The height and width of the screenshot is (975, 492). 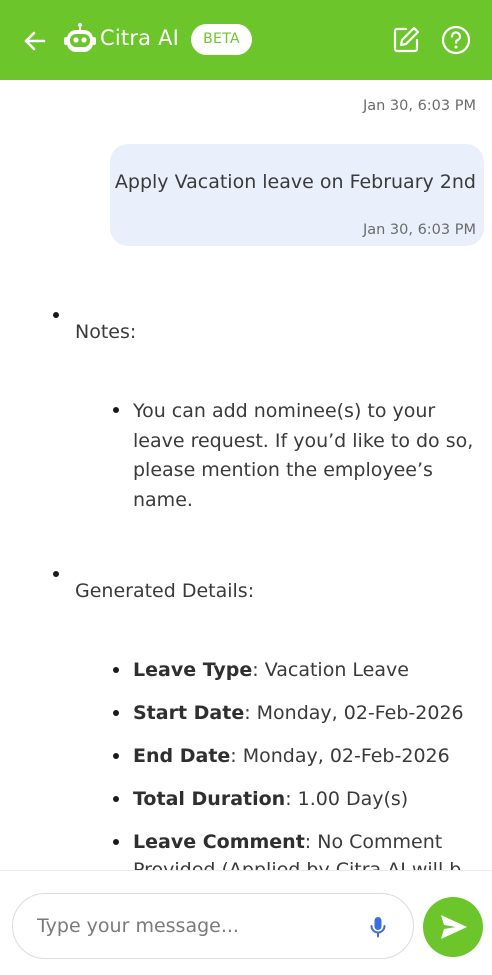 I want to click on message-composer, so click(x=246, y=922).